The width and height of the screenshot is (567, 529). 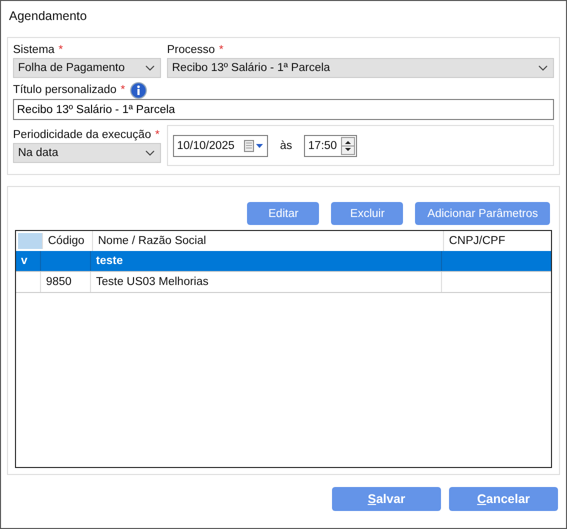 I want to click on processo-dropdown: Recibo 13º Salário - 1ª Parcela, so click(x=360, y=68).